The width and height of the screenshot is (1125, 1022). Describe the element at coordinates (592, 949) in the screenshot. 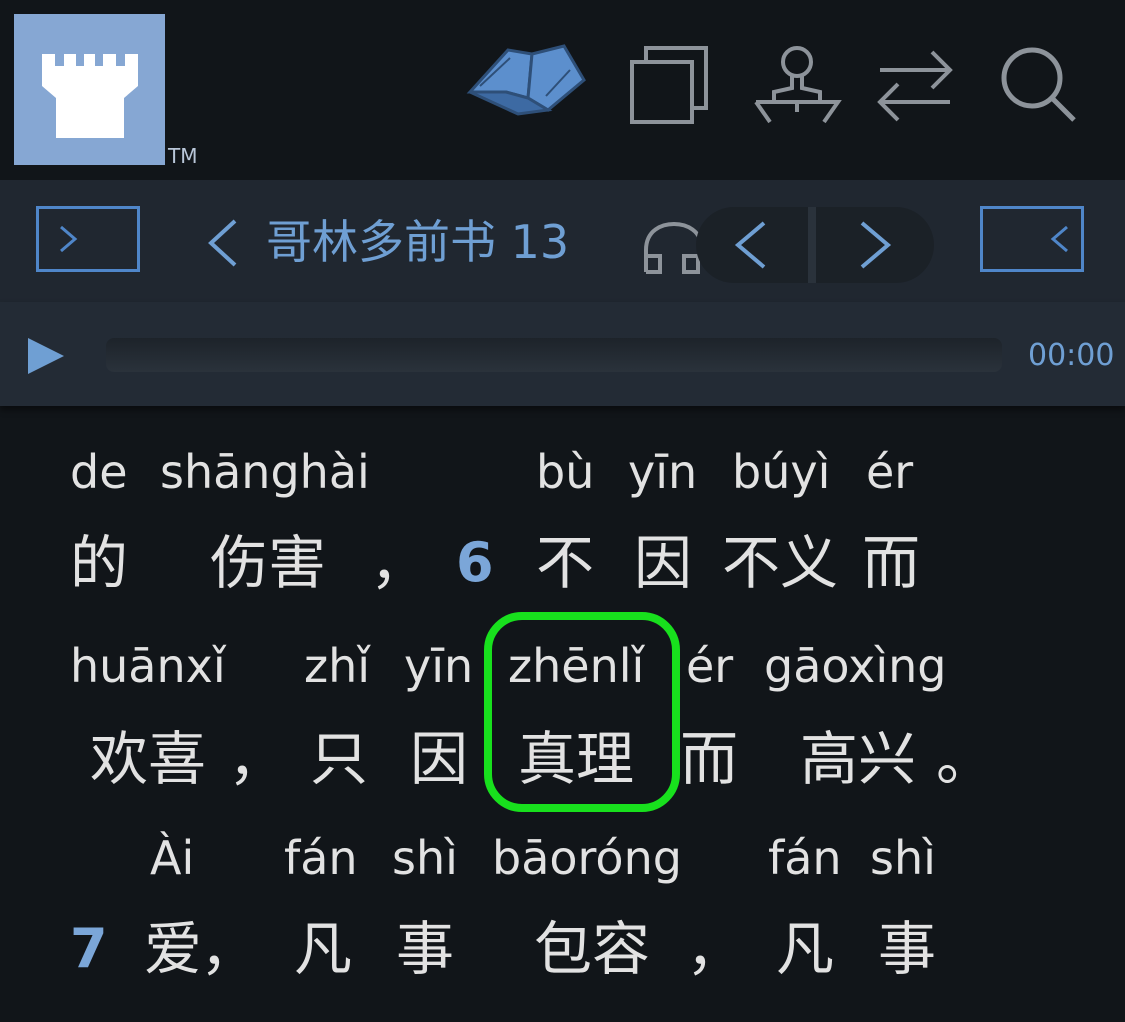

I see `hanzi-word: 包容` at that location.